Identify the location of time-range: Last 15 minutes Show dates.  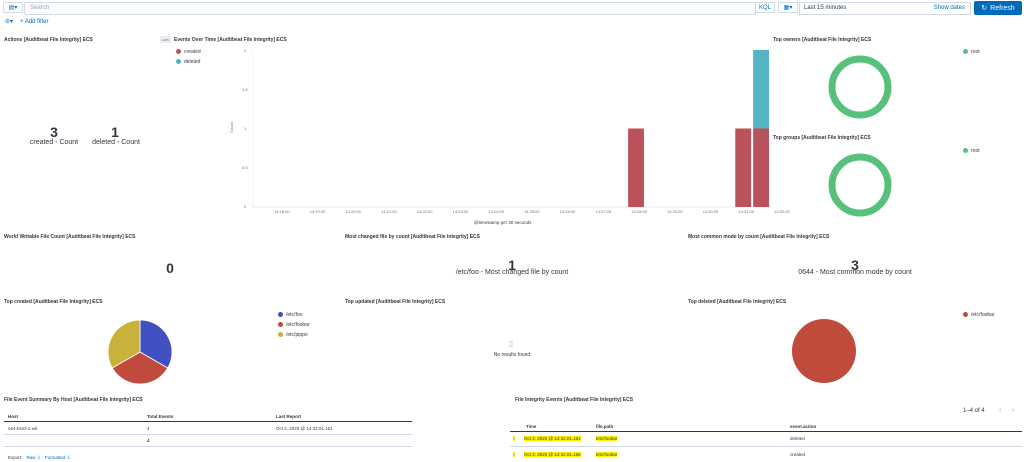
(885, 8).